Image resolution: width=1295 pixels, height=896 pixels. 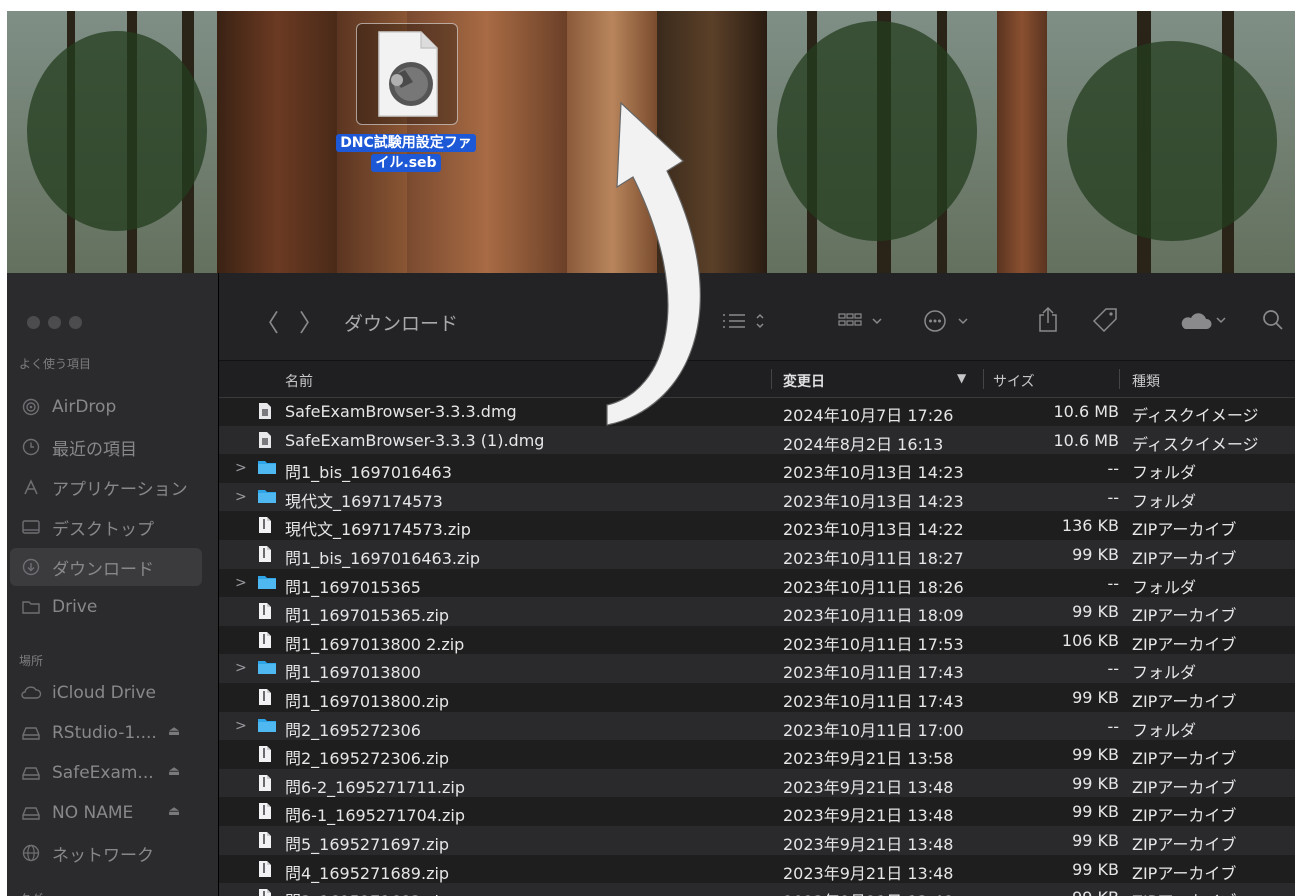 I want to click on list-view-button, so click(x=743, y=323).